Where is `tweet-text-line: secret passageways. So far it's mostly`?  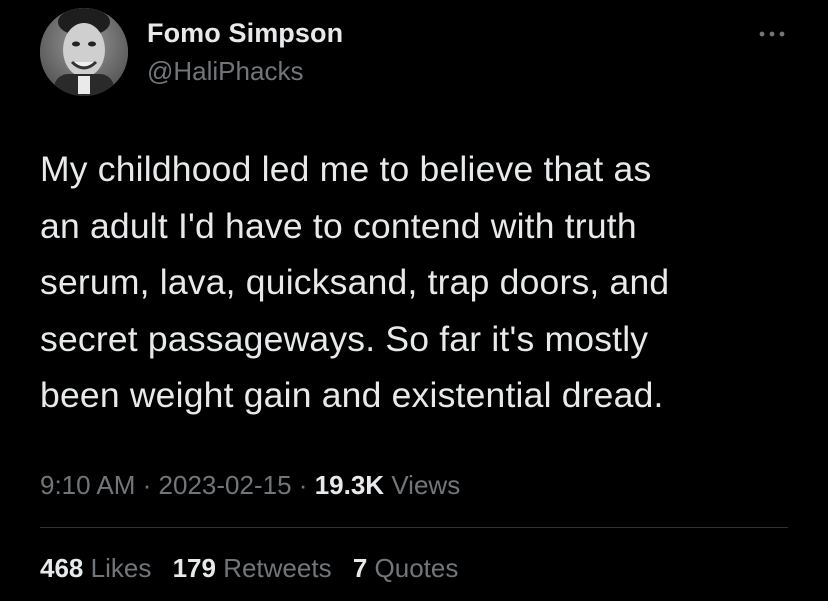 tweet-text-line: secret passageways. So far it's mostly is located at coordinates (344, 338).